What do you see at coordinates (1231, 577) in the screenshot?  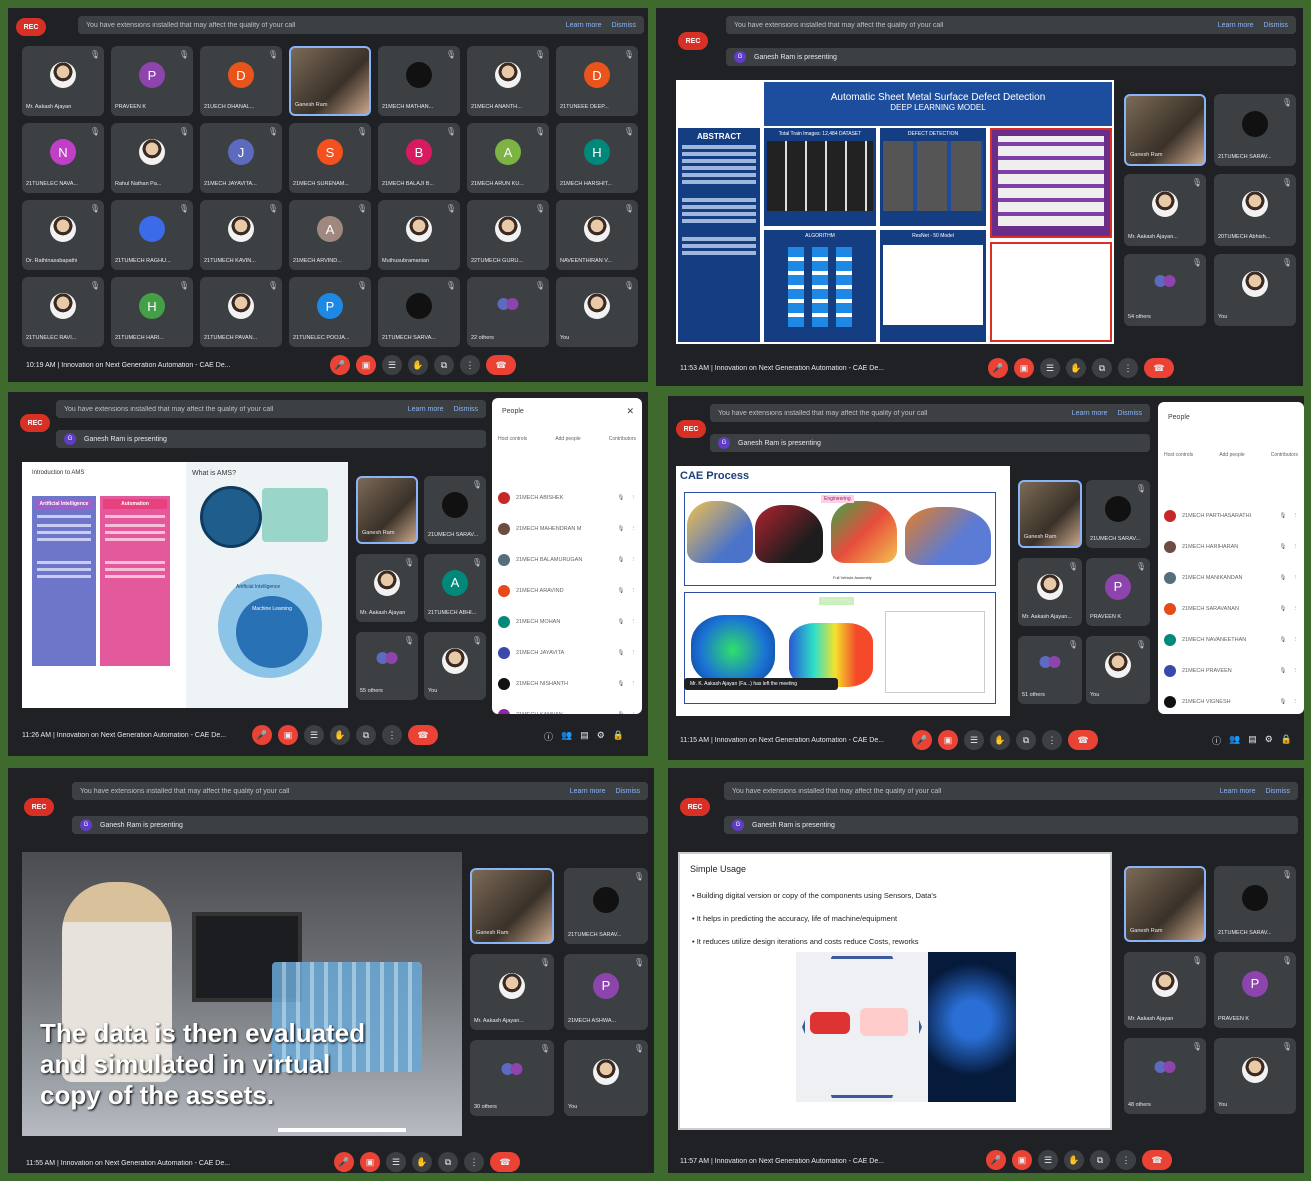 I see `list-item: 21MECH MANIKANDAN 🎙 ⋮` at bounding box center [1231, 577].